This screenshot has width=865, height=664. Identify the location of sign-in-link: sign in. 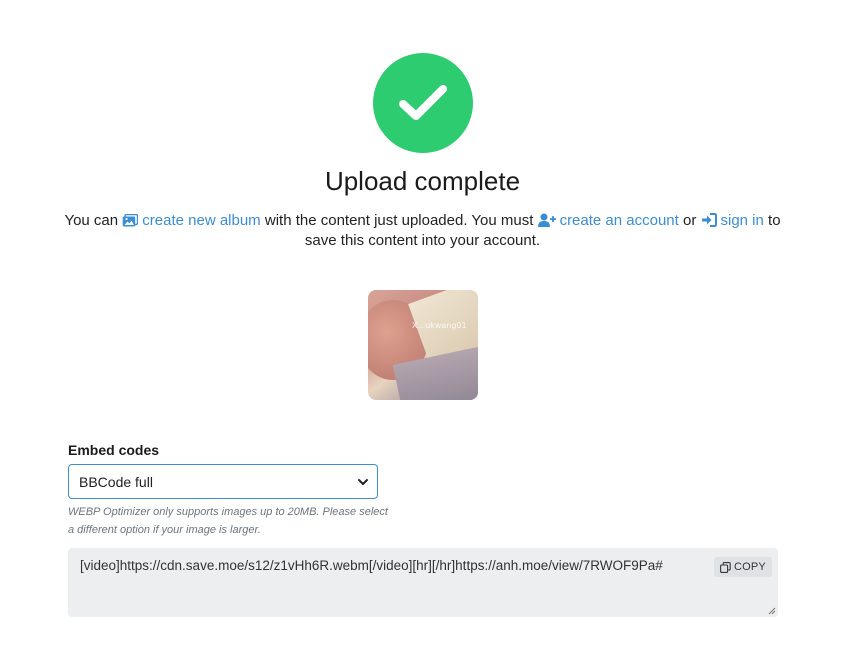
(732, 220).